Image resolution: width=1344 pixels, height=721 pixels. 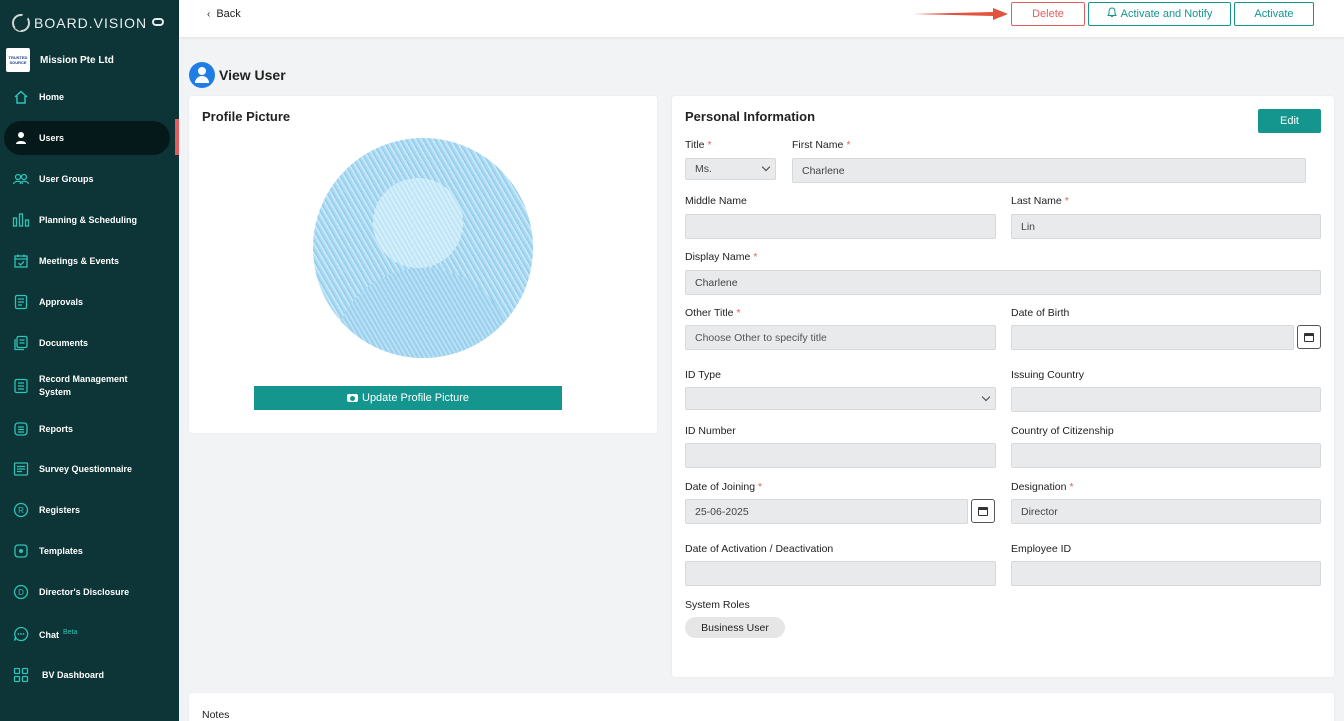 What do you see at coordinates (1166, 511) in the screenshot?
I see `designation-field: Director` at bounding box center [1166, 511].